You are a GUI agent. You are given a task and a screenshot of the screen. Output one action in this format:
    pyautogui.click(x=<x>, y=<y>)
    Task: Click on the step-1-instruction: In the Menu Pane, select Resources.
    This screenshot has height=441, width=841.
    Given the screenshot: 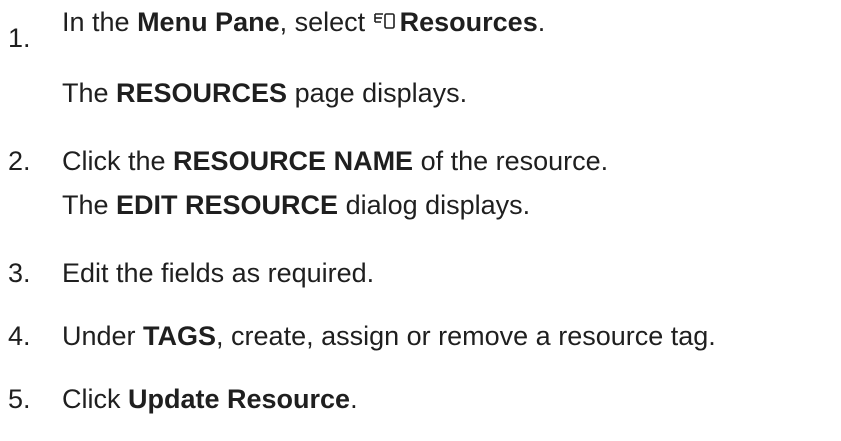 What is the action you would take?
    pyautogui.click(x=303, y=22)
    